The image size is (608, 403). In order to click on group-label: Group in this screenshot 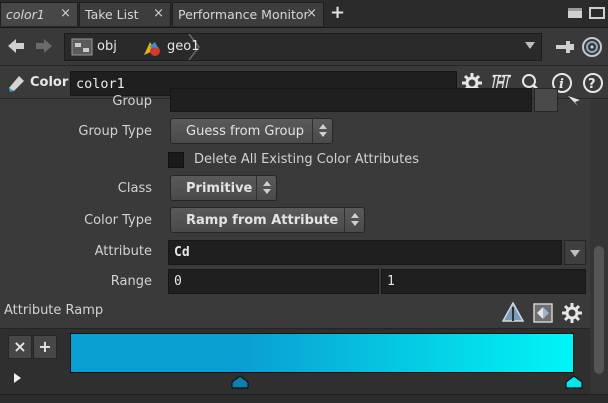, I will do `click(132, 101)`.